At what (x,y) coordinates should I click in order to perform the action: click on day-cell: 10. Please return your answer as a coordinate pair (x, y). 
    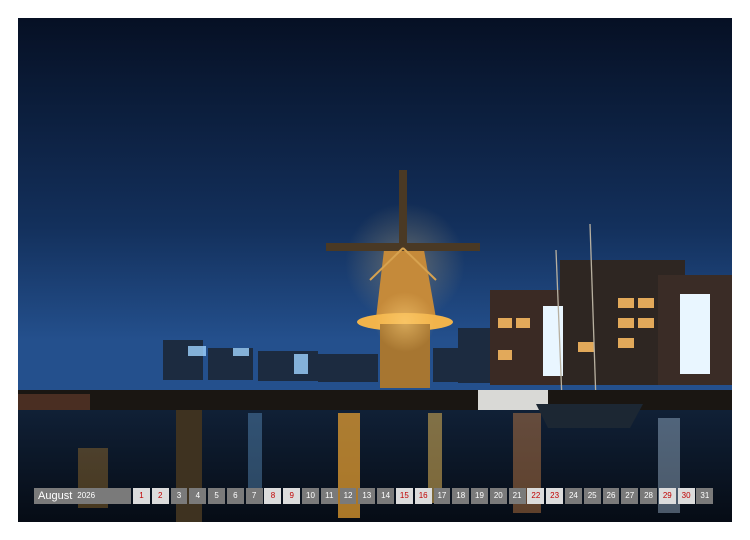
    Looking at the image, I should click on (310, 496).